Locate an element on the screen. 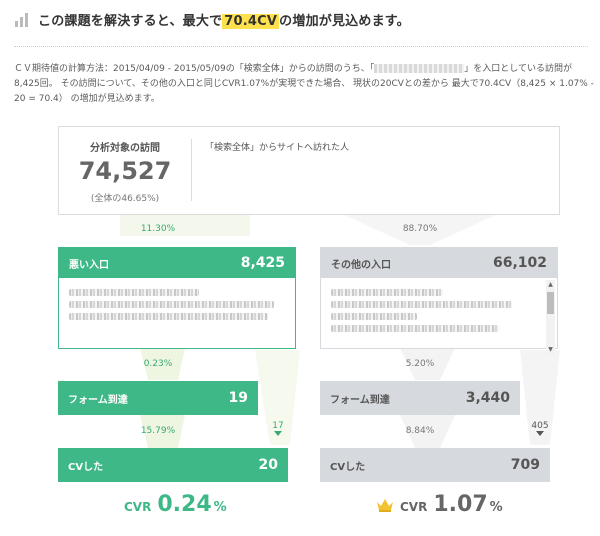  left-cv-rate: 15.79% is located at coordinates (158, 431).